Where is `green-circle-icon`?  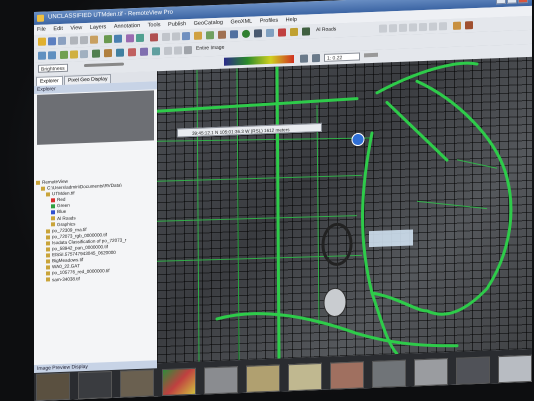
green-circle-icon is located at coordinates (246, 34).